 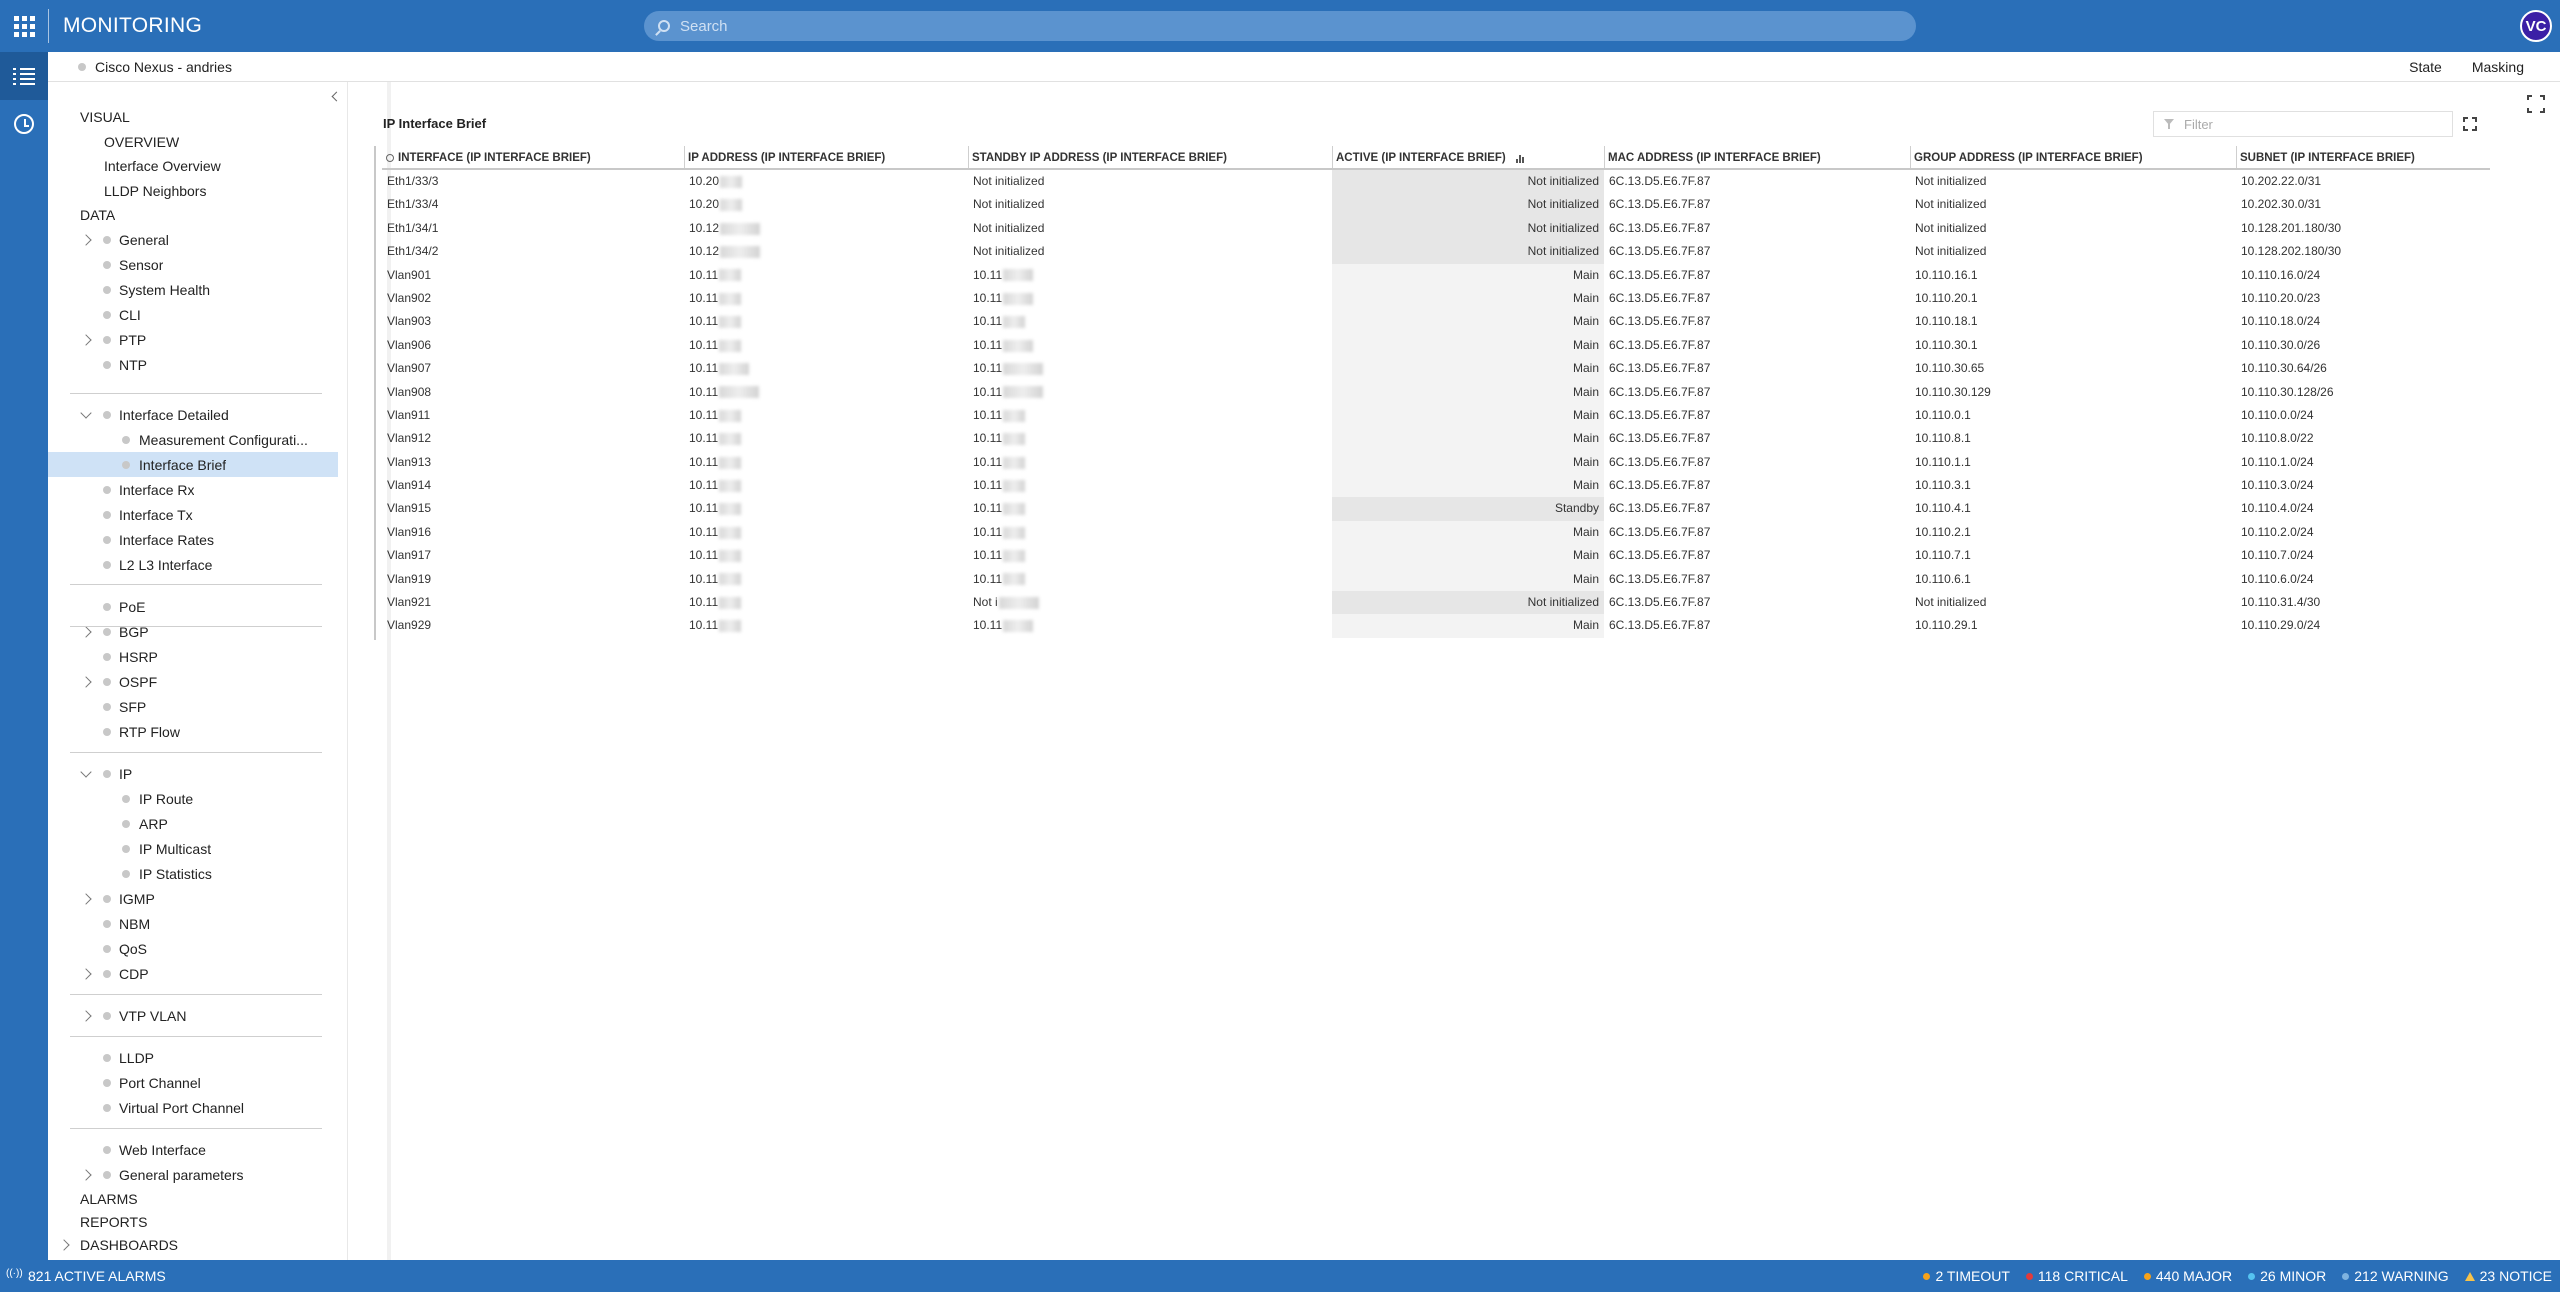 What do you see at coordinates (193, 606) in the screenshot?
I see `sidebar-item-poe: PoE` at bounding box center [193, 606].